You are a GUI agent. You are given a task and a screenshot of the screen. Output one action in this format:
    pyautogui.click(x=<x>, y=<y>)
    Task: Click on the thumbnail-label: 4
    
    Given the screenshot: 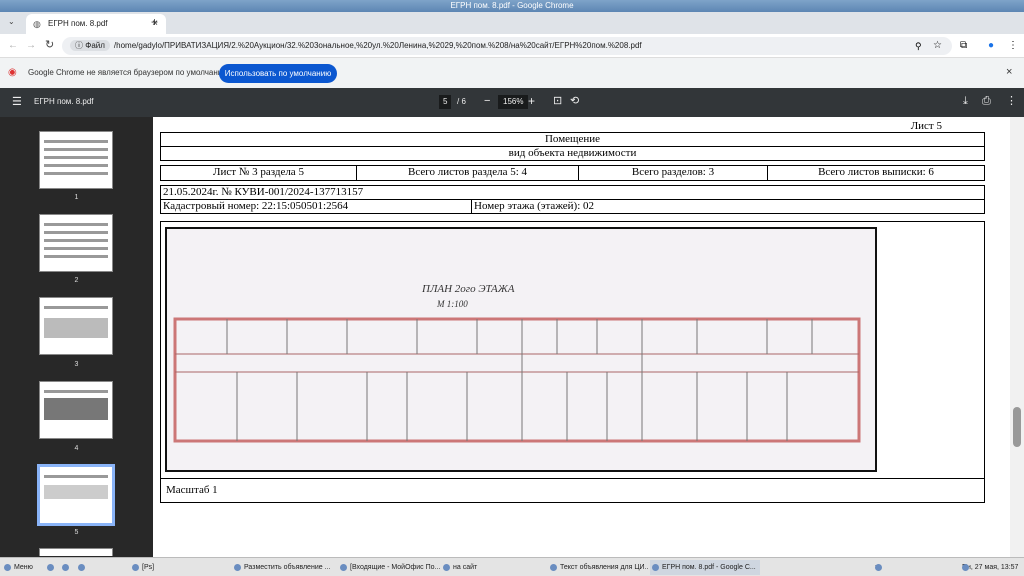 What is the action you would take?
    pyautogui.click(x=76, y=448)
    